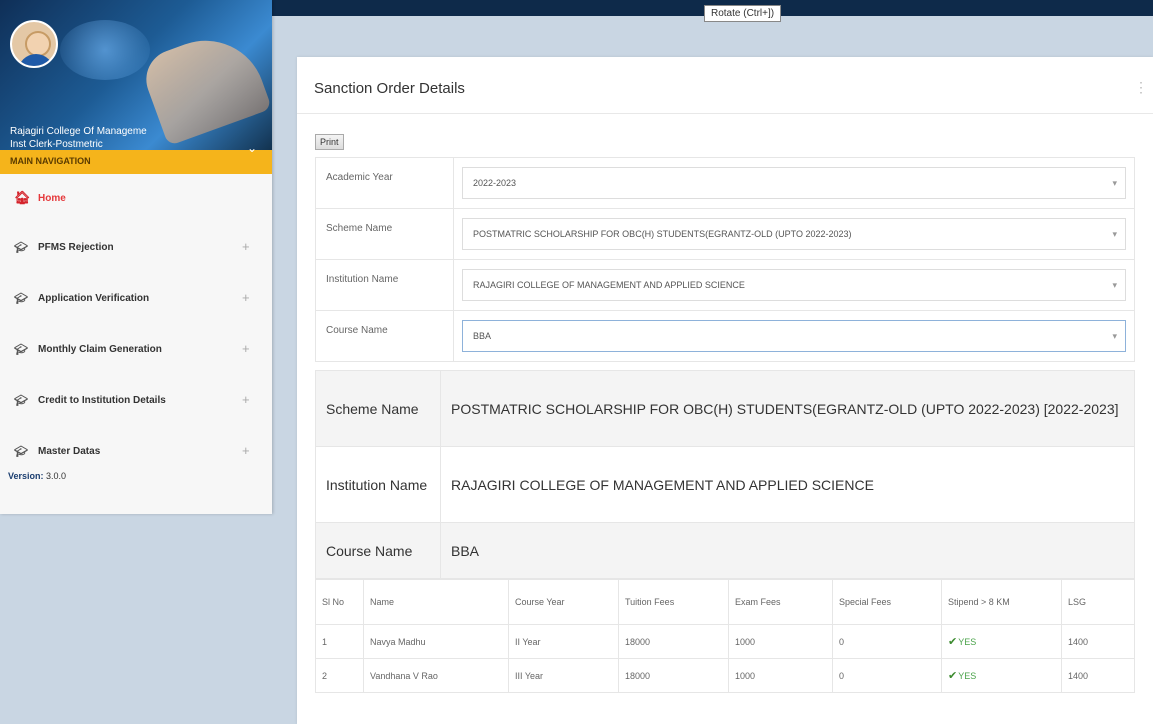  I want to click on column-header: Tuition Fees, so click(673, 601).